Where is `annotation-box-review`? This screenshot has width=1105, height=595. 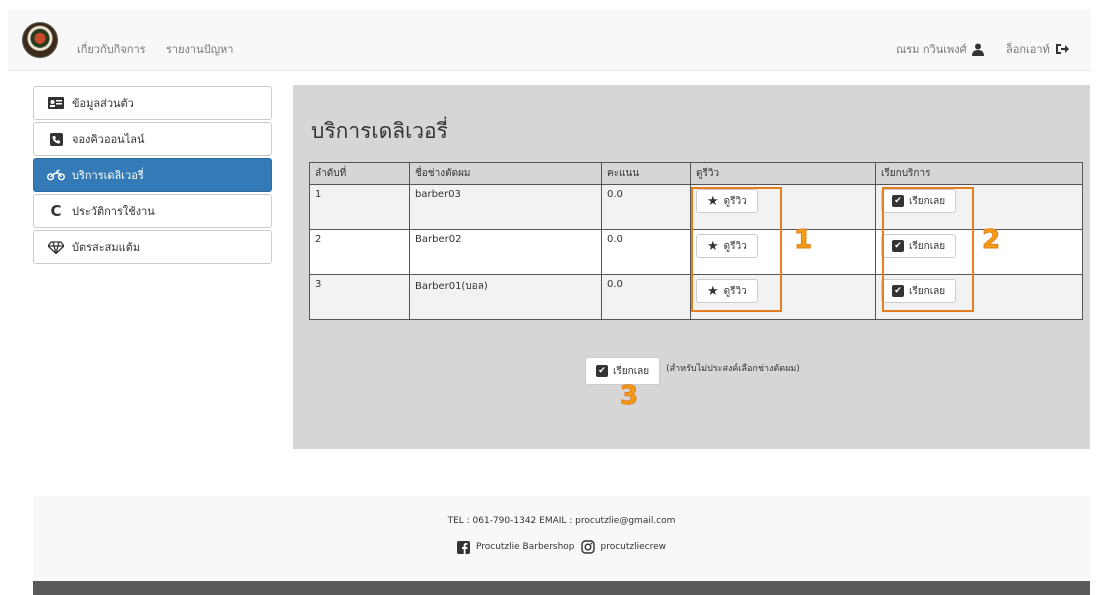 annotation-box-review is located at coordinates (736, 249).